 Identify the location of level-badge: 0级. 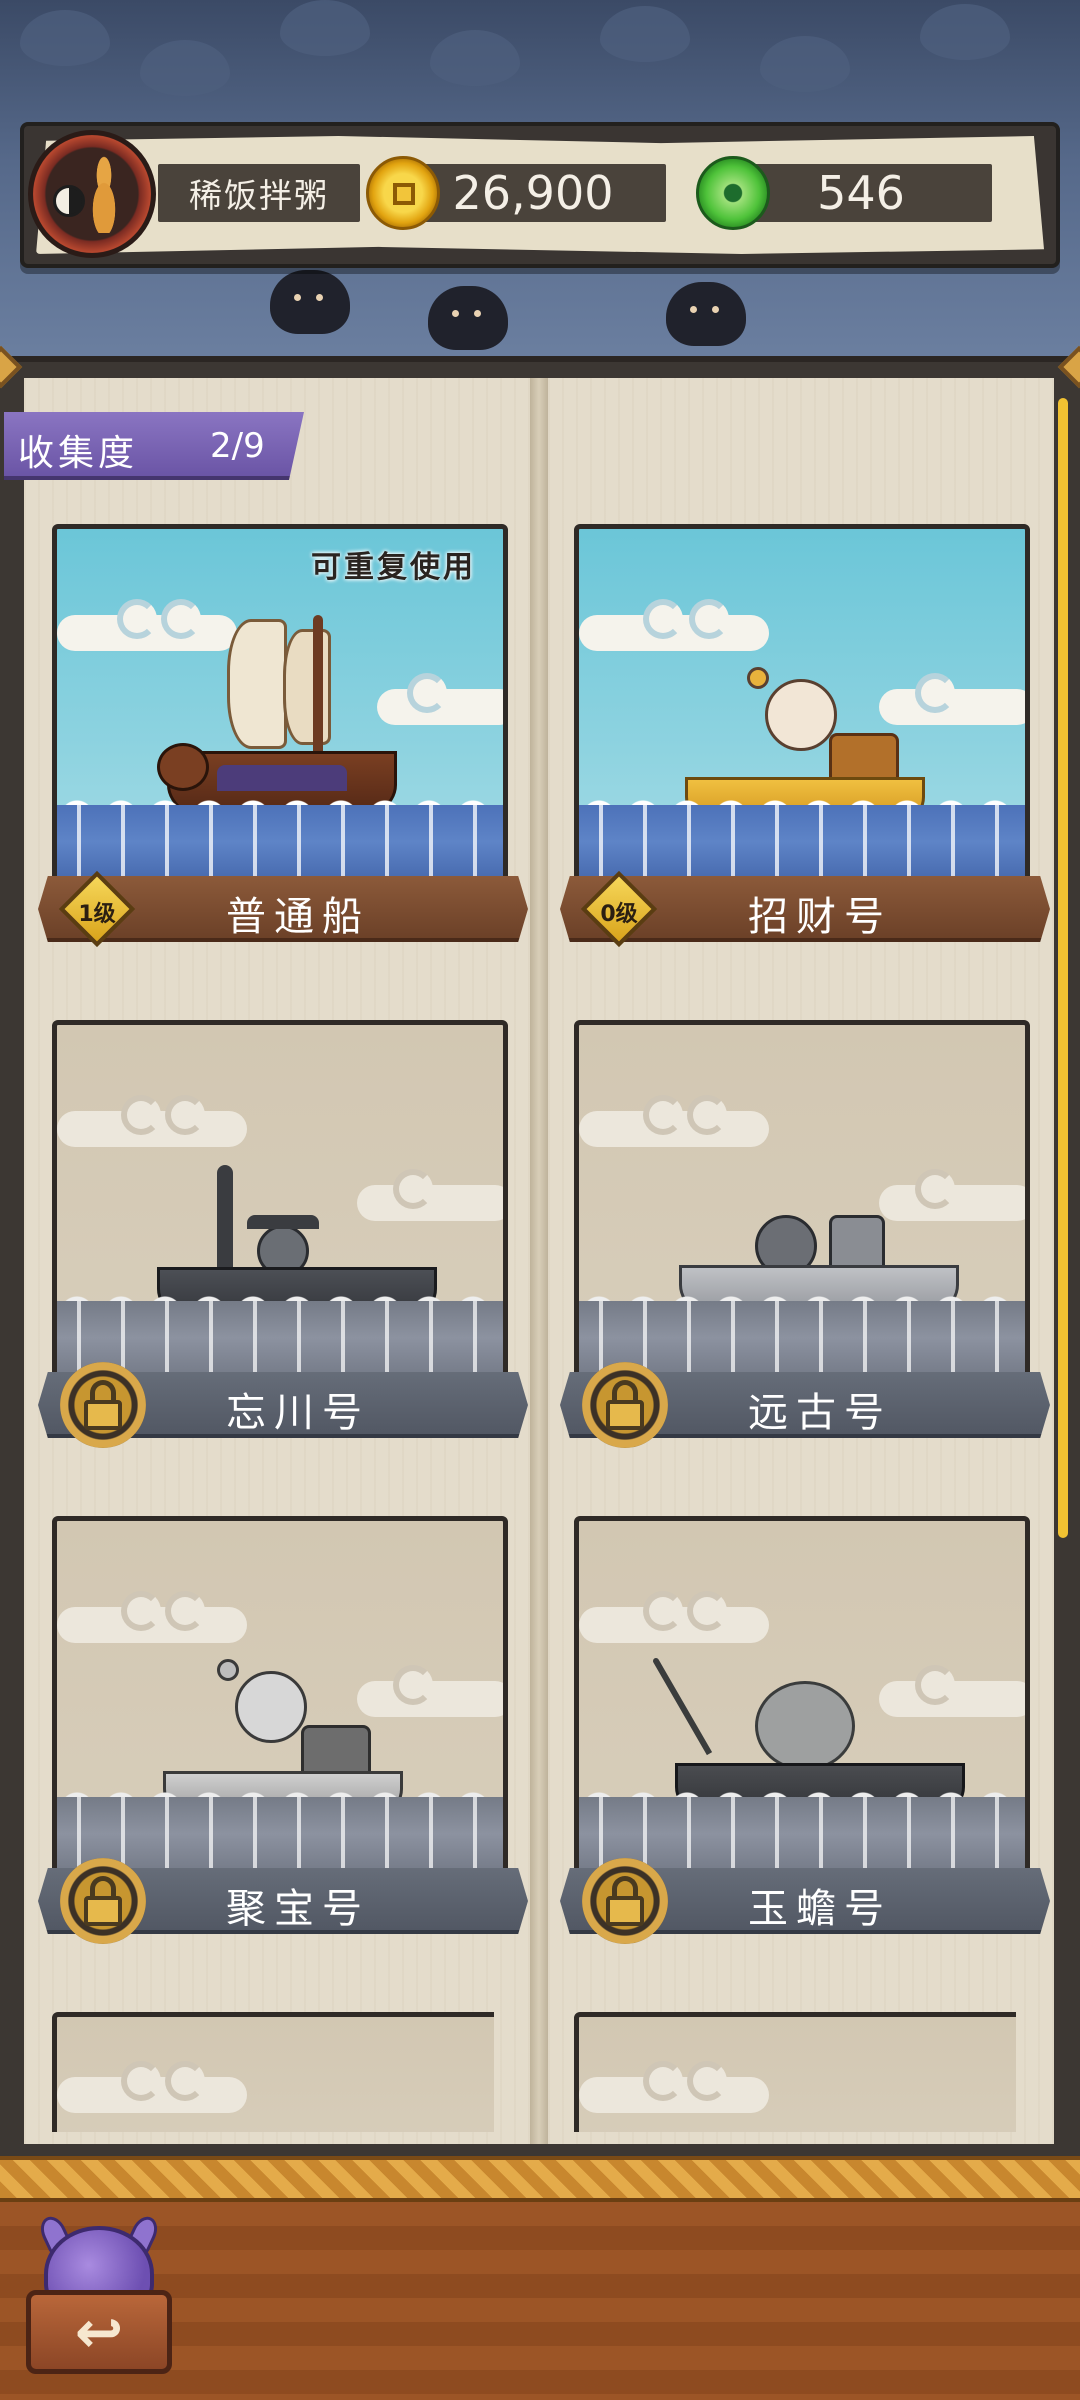
(619, 909).